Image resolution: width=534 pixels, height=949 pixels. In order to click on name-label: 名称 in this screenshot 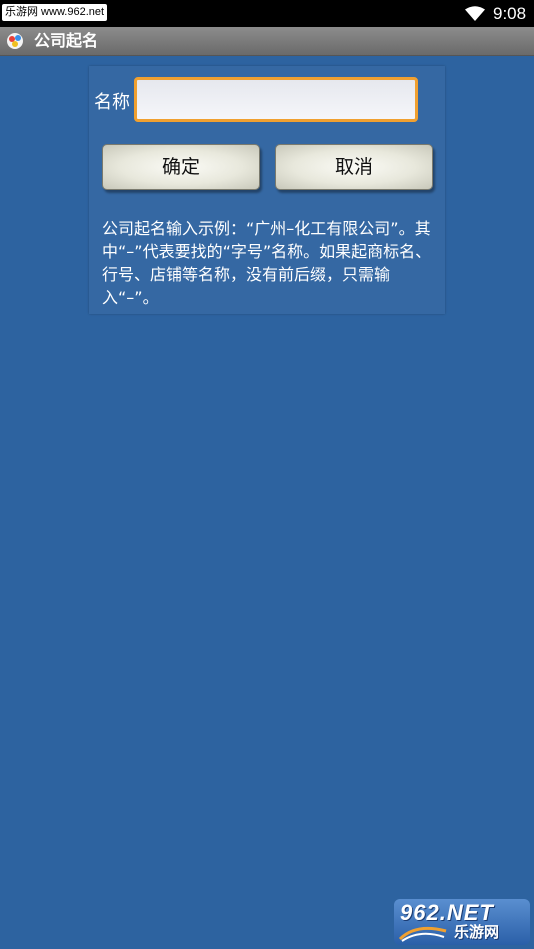, I will do `click(112, 102)`.